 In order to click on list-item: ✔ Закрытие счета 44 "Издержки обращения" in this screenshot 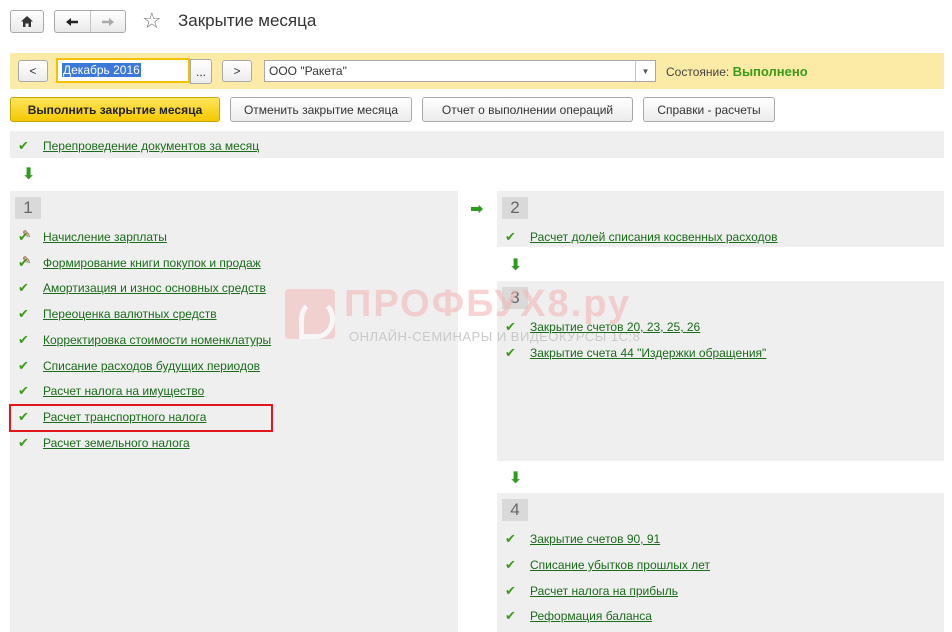, I will do `click(635, 353)`.